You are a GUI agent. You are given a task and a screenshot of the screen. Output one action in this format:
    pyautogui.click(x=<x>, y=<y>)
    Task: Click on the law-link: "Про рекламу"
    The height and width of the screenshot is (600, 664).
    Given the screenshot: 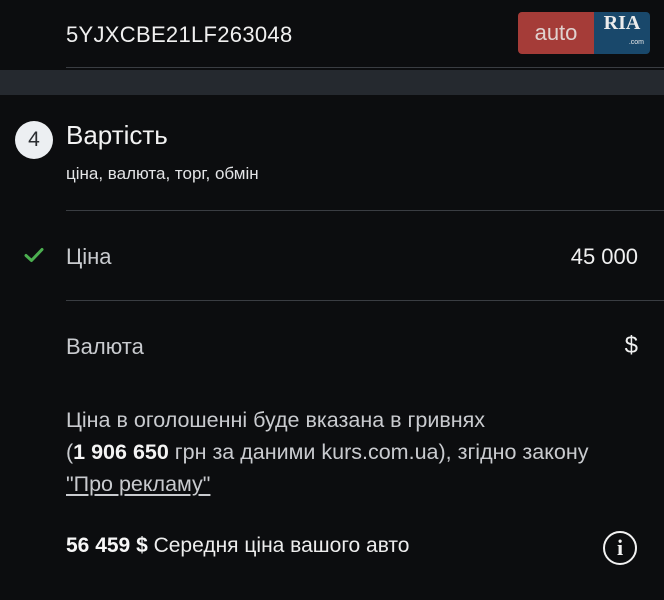 What is the action you would take?
    pyautogui.click(x=138, y=484)
    